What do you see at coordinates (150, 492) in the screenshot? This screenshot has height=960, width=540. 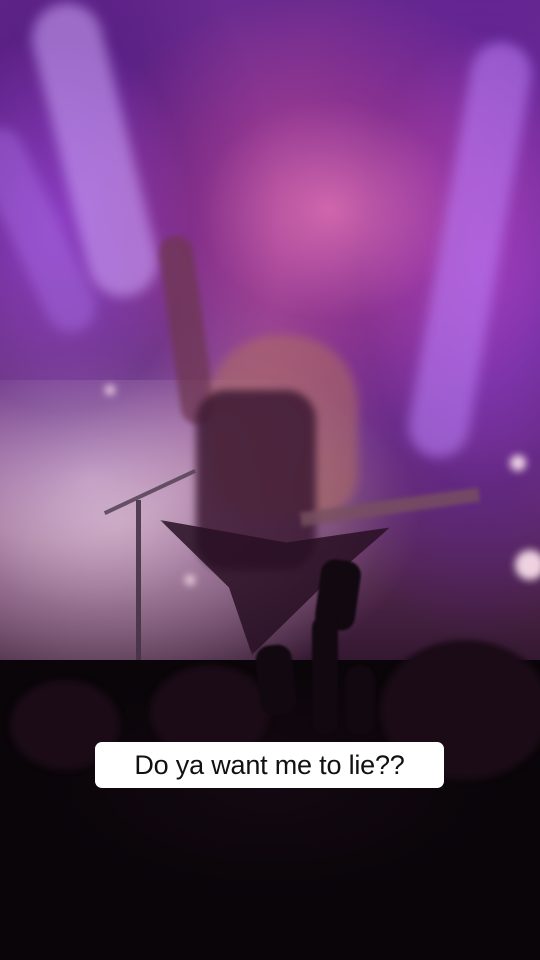 I see `mic-boom` at bounding box center [150, 492].